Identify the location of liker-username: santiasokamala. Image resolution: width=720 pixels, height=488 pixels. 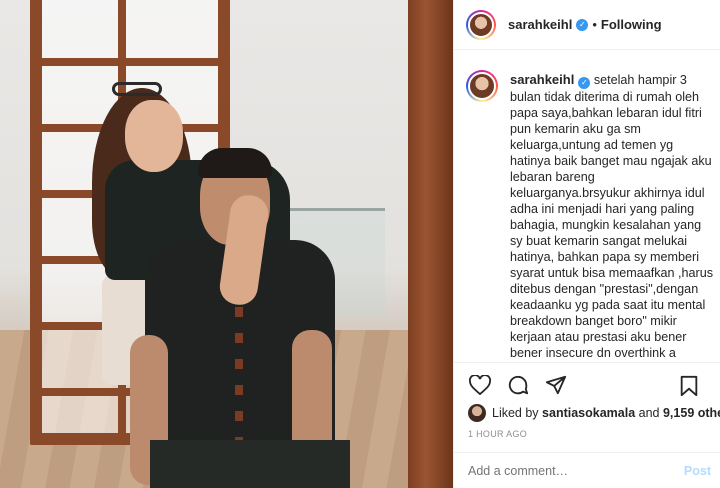
(588, 413).